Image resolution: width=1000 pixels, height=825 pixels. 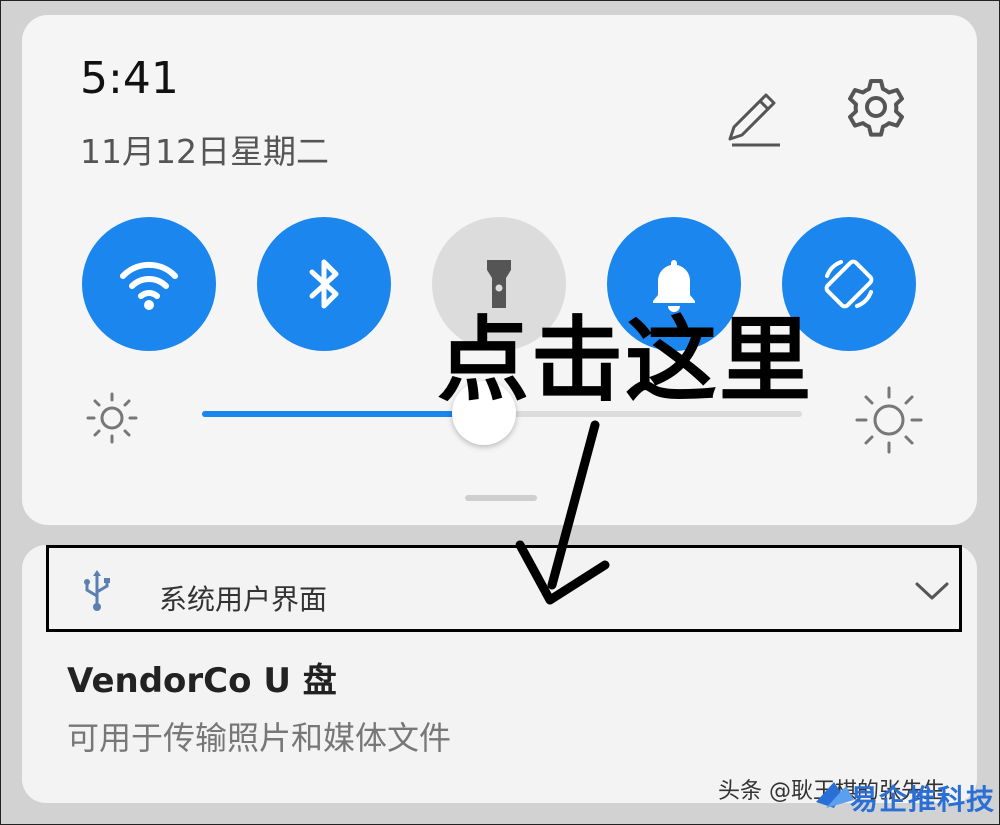 What do you see at coordinates (204, 151) in the screenshot?
I see `date: 11月12日星期二` at bounding box center [204, 151].